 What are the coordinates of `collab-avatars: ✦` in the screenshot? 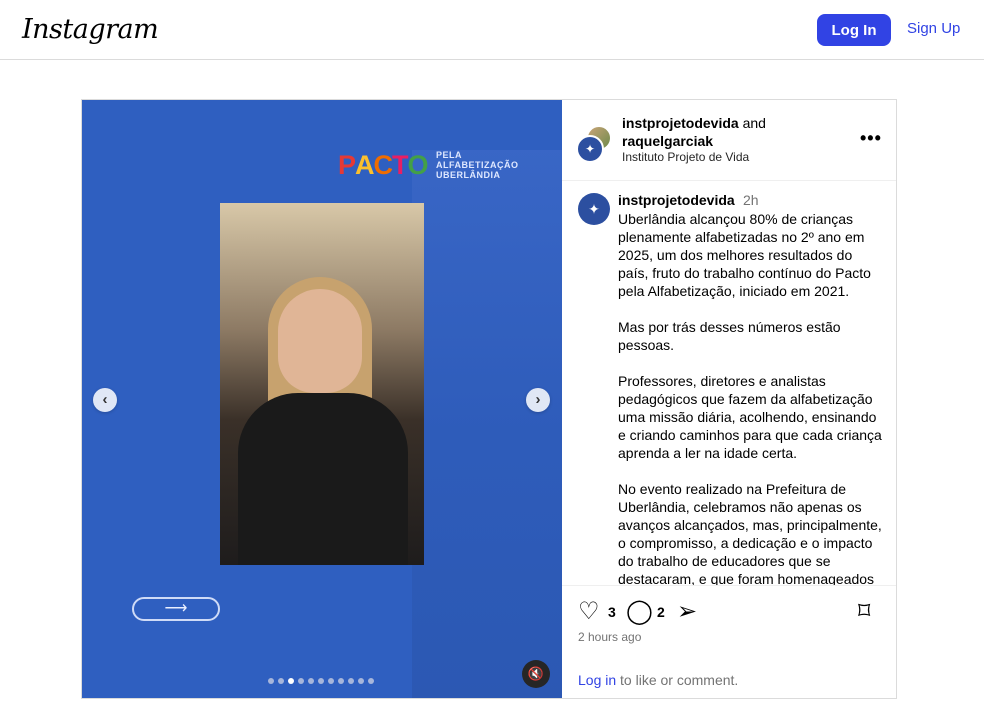 It's located at (594, 144).